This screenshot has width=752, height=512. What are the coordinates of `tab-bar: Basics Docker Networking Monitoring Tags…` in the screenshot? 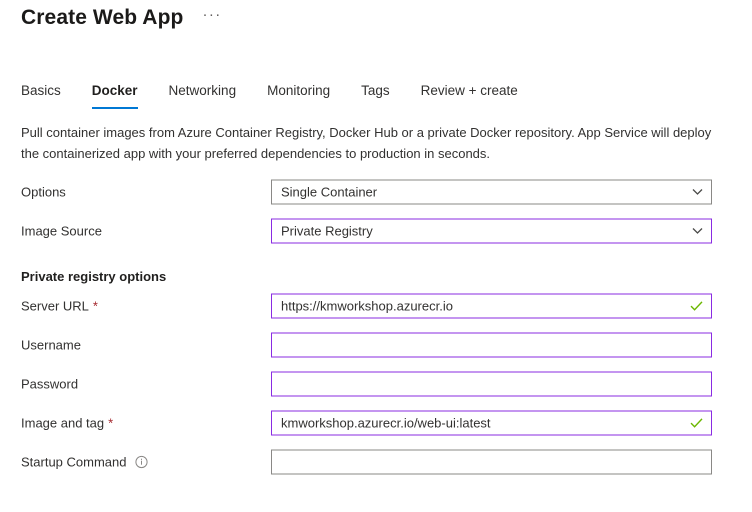 It's located at (285, 95).